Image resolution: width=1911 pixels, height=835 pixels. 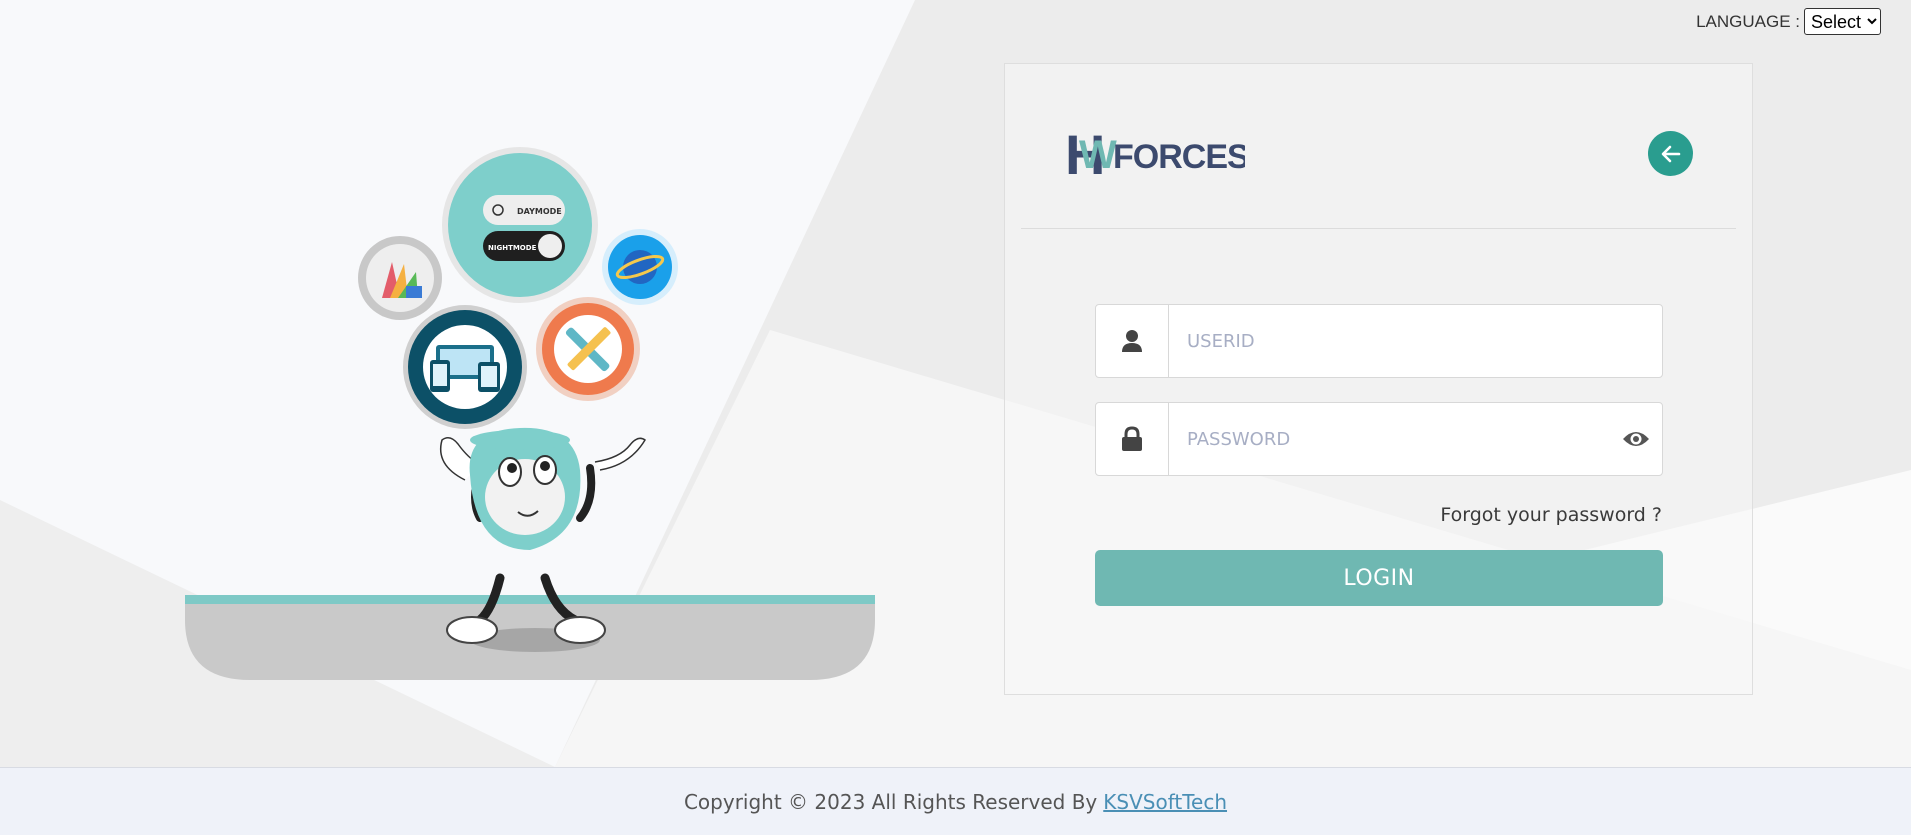 What do you see at coordinates (1748, 21) in the screenshot?
I see `language-label: LANGUAGE :` at bounding box center [1748, 21].